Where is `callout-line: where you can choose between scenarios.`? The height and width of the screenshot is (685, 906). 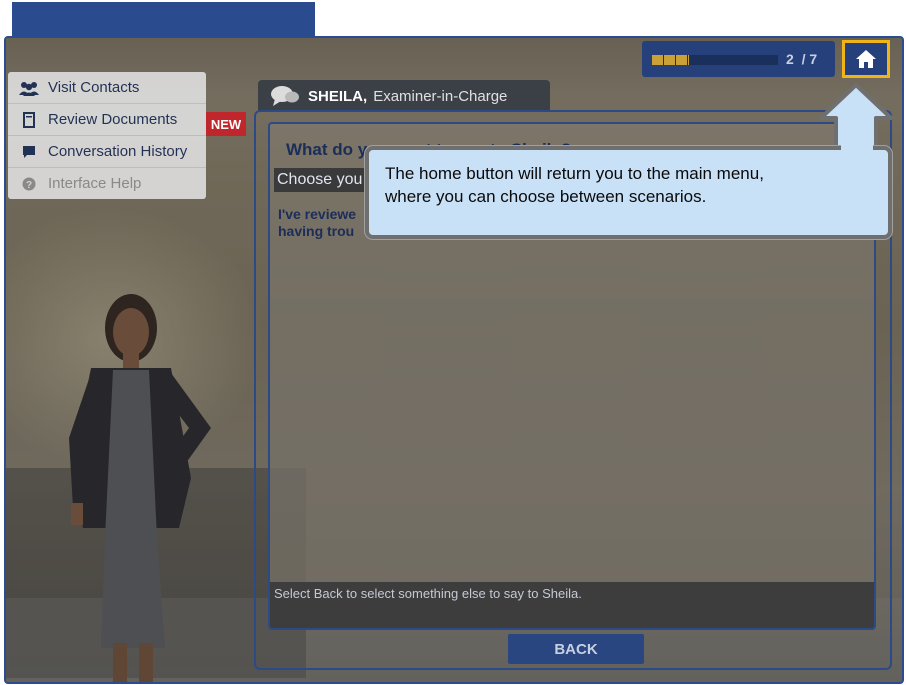 callout-line: where you can choose between scenarios. is located at coordinates (546, 196).